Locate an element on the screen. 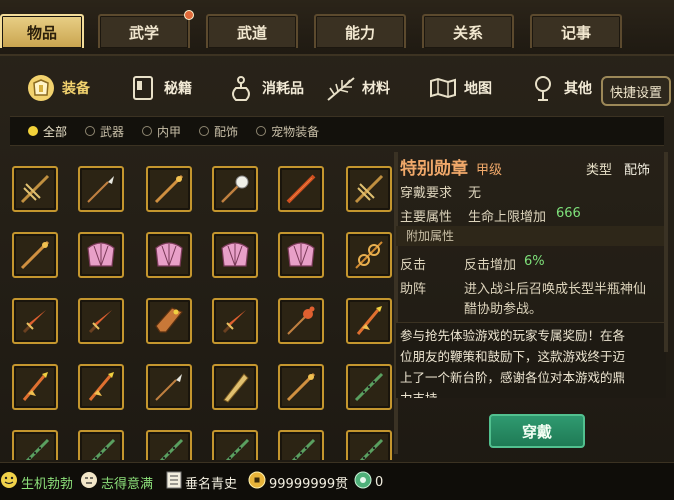  money-status: 99999999贯 is located at coordinates (298, 482).